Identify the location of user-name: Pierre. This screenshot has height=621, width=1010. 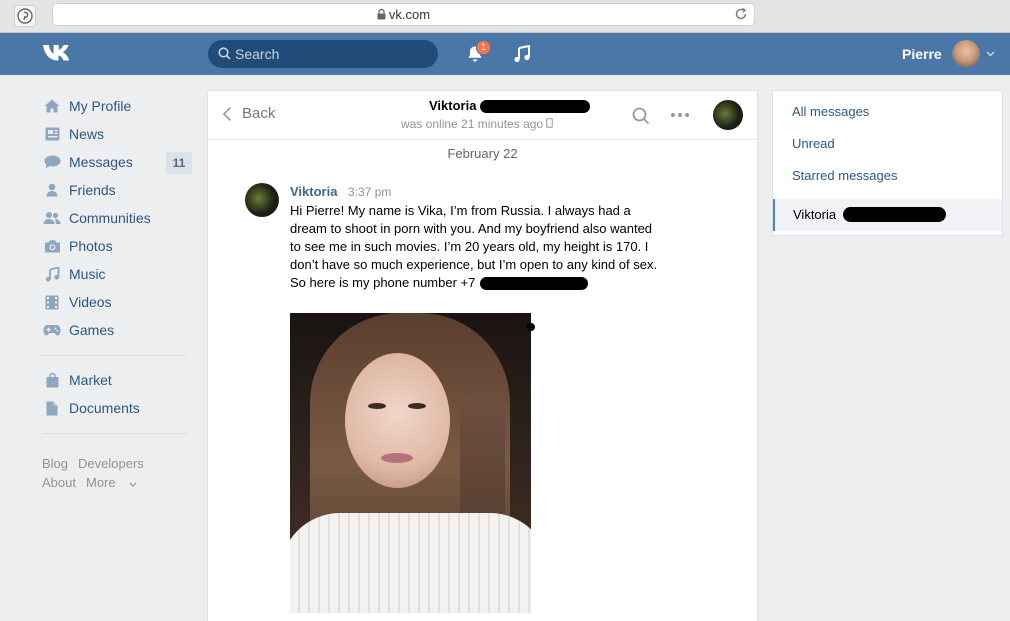
(922, 54).